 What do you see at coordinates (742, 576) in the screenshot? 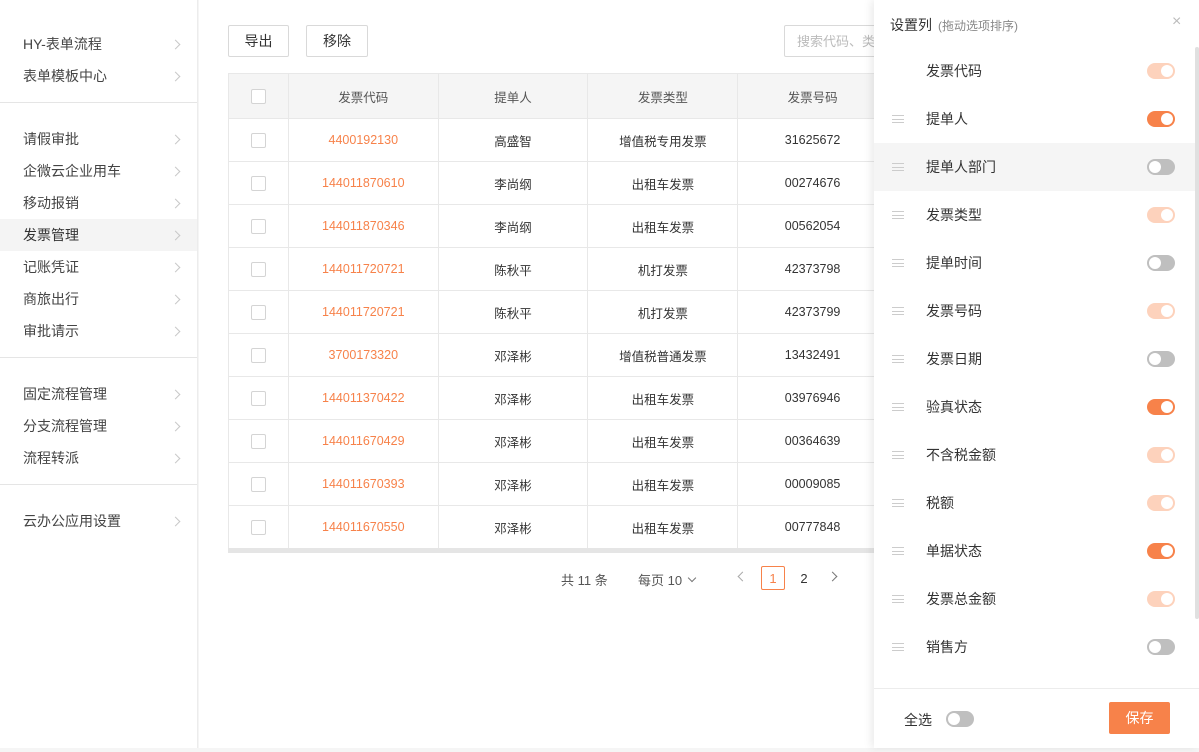
I see `chevron-left-icon` at bounding box center [742, 576].